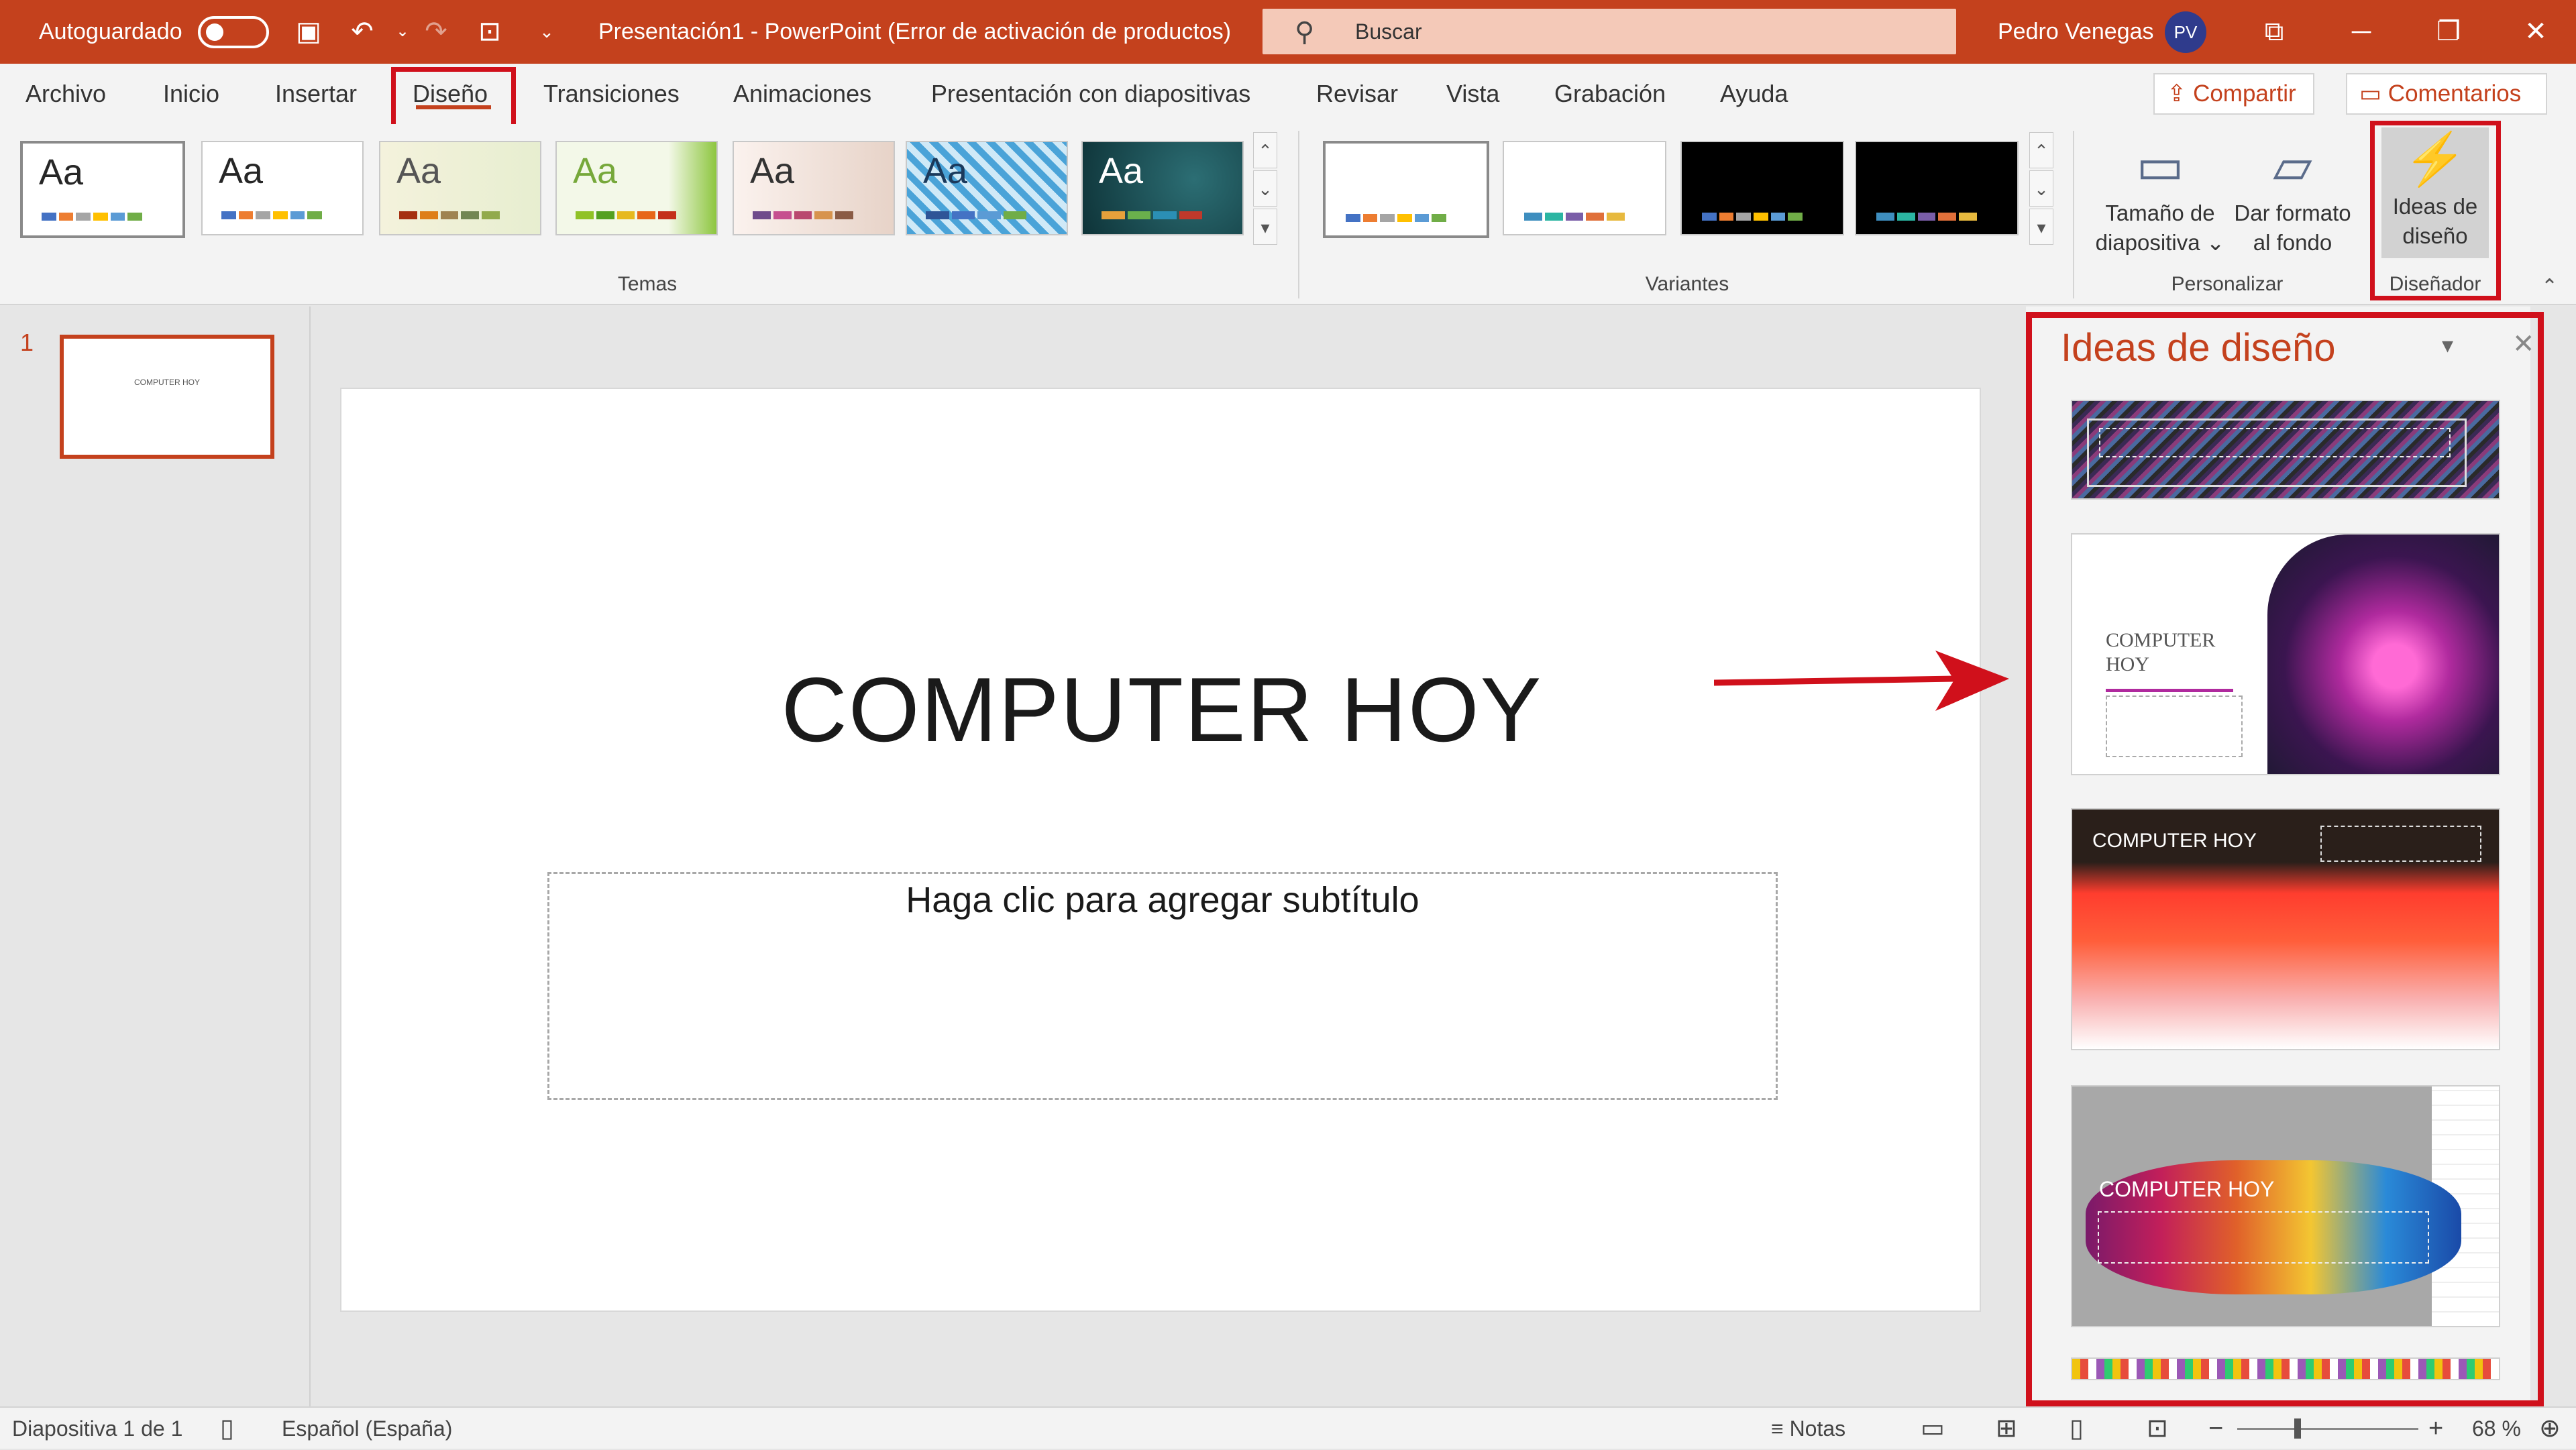 This screenshot has height=1450, width=2576. What do you see at coordinates (1754, 94) in the screenshot?
I see `tab-ayuda: Ayuda` at bounding box center [1754, 94].